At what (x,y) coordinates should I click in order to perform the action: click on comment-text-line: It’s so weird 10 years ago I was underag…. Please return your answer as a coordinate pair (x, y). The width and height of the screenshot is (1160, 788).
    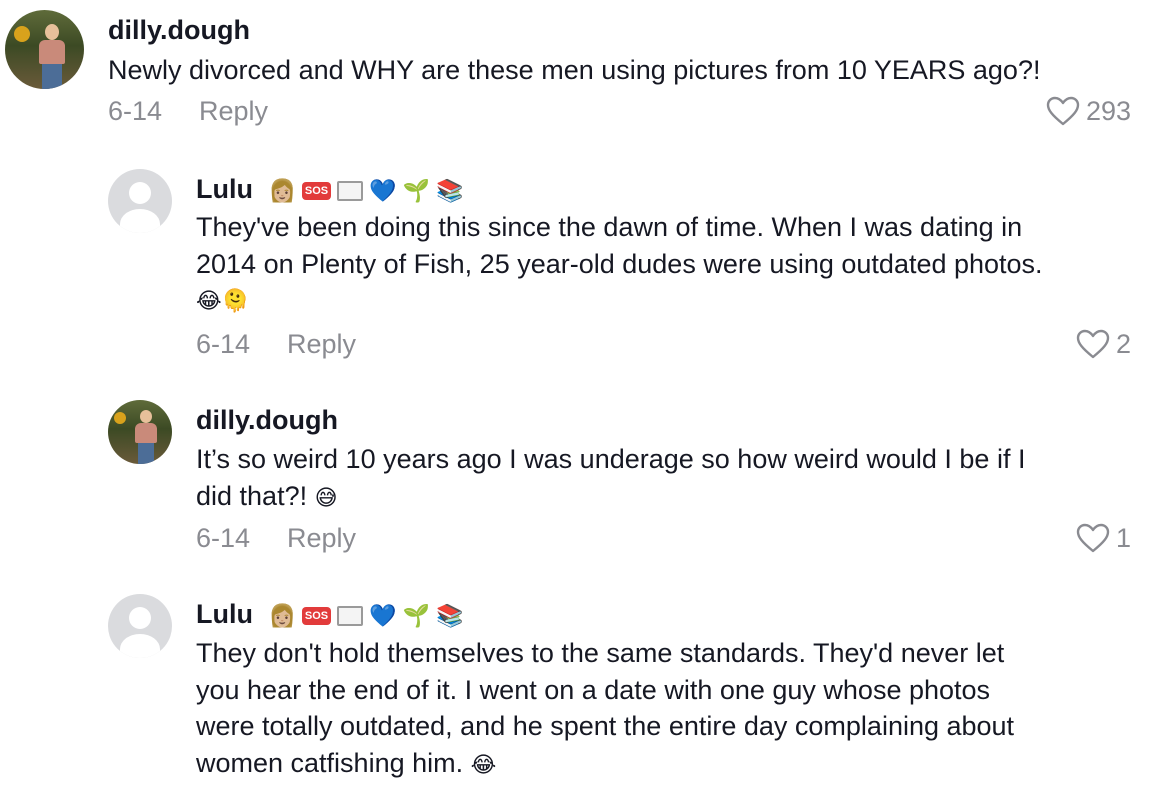
    Looking at the image, I should click on (611, 459).